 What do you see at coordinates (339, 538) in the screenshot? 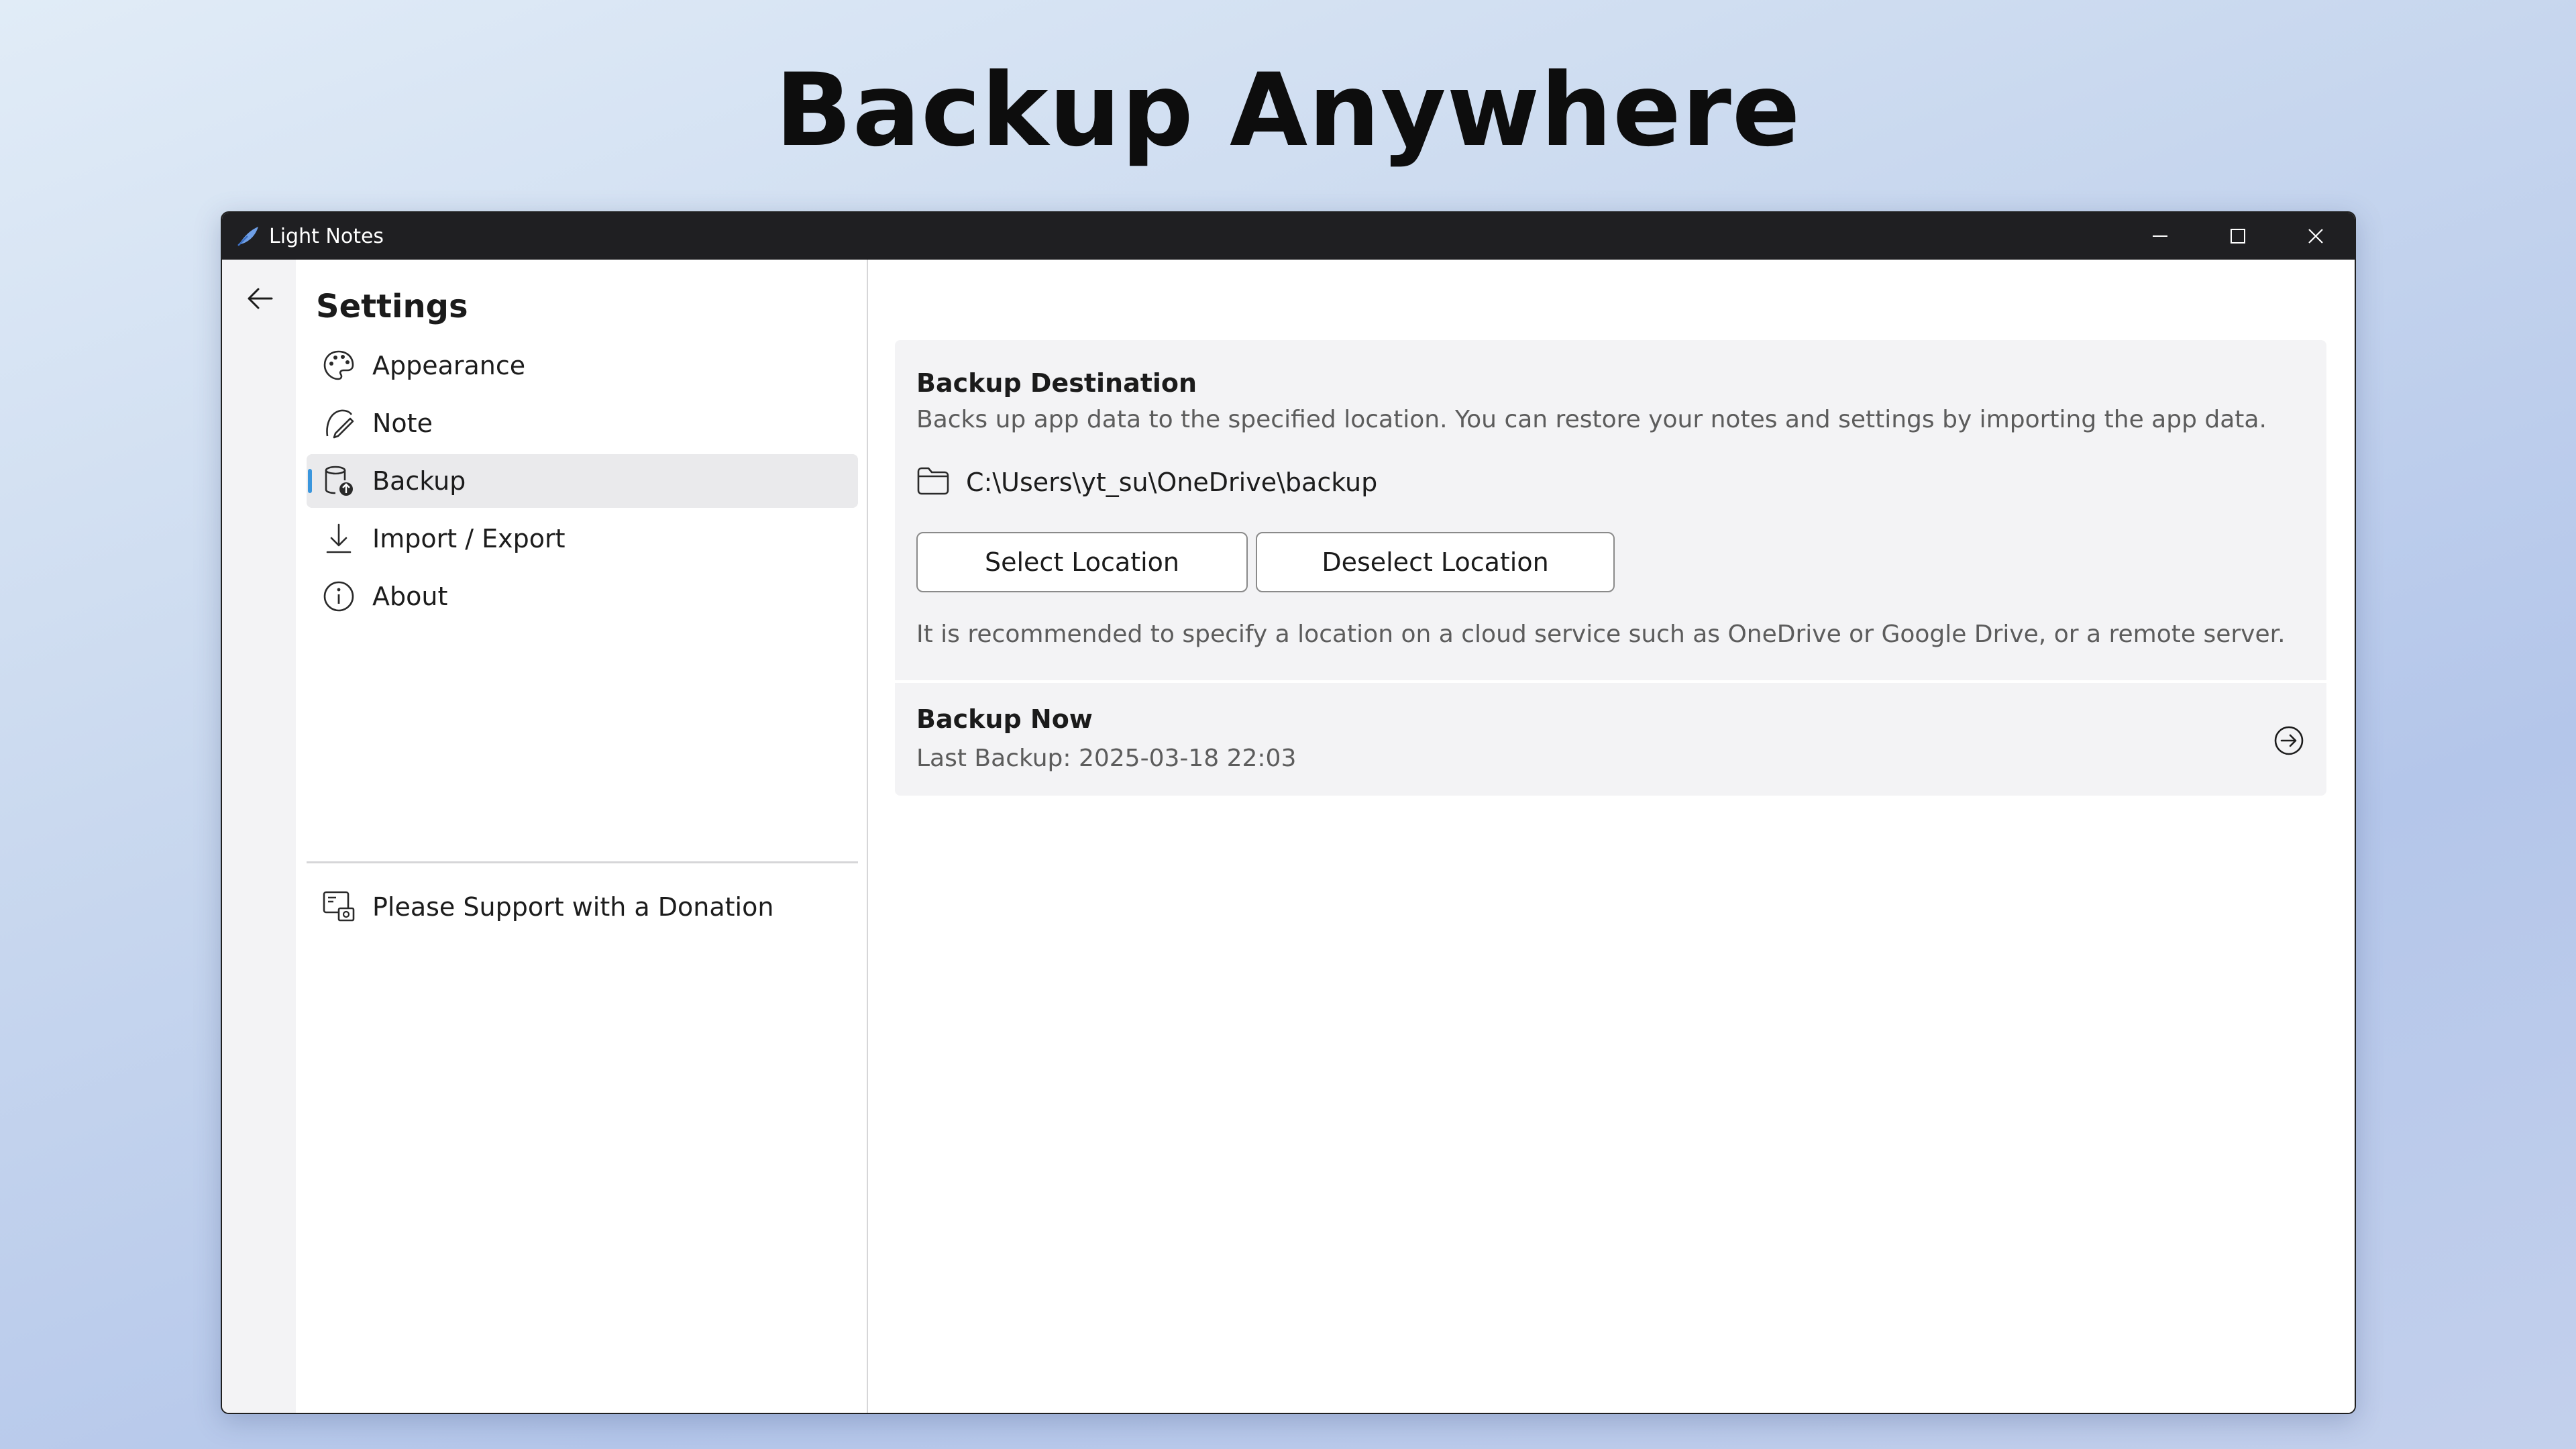
I see `download-icon` at bounding box center [339, 538].